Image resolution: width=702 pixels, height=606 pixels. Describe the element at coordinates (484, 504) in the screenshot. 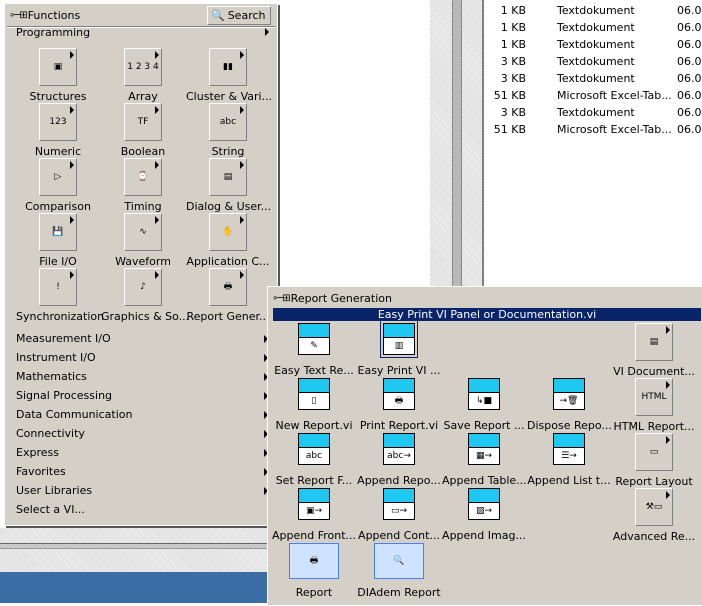

I see `append-image-icon: ▨→` at that location.